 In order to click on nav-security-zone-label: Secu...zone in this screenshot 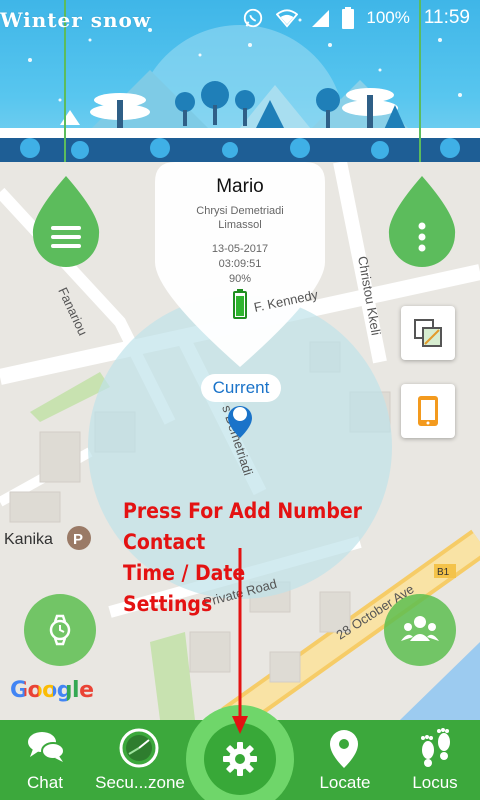, I will do `click(140, 782)`.